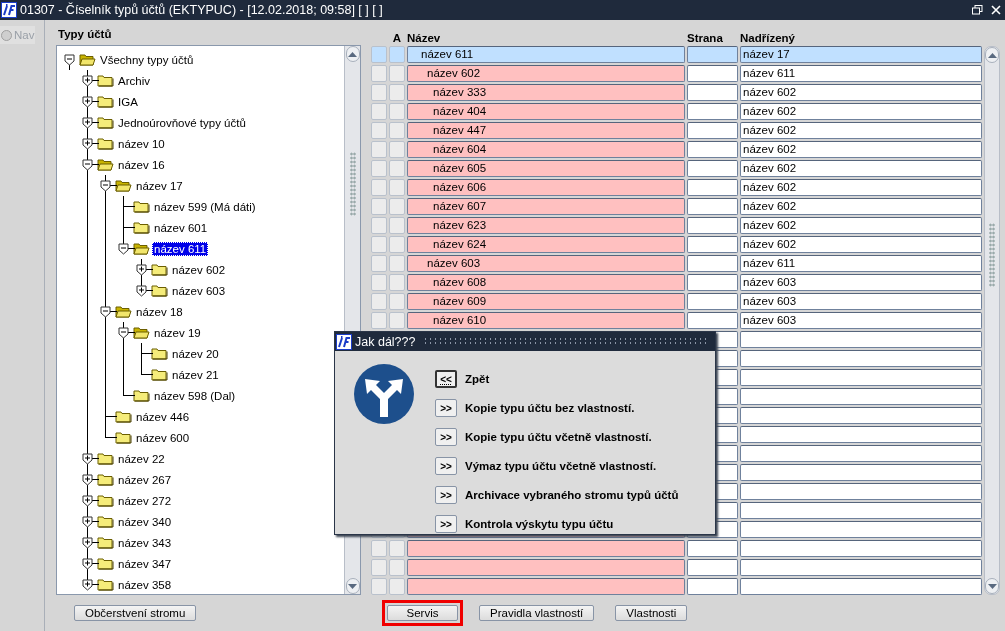 The image size is (1005, 631). Describe the element at coordinates (147, 59) in the screenshot. I see `tree-item: Všechny typy účtů` at that location.